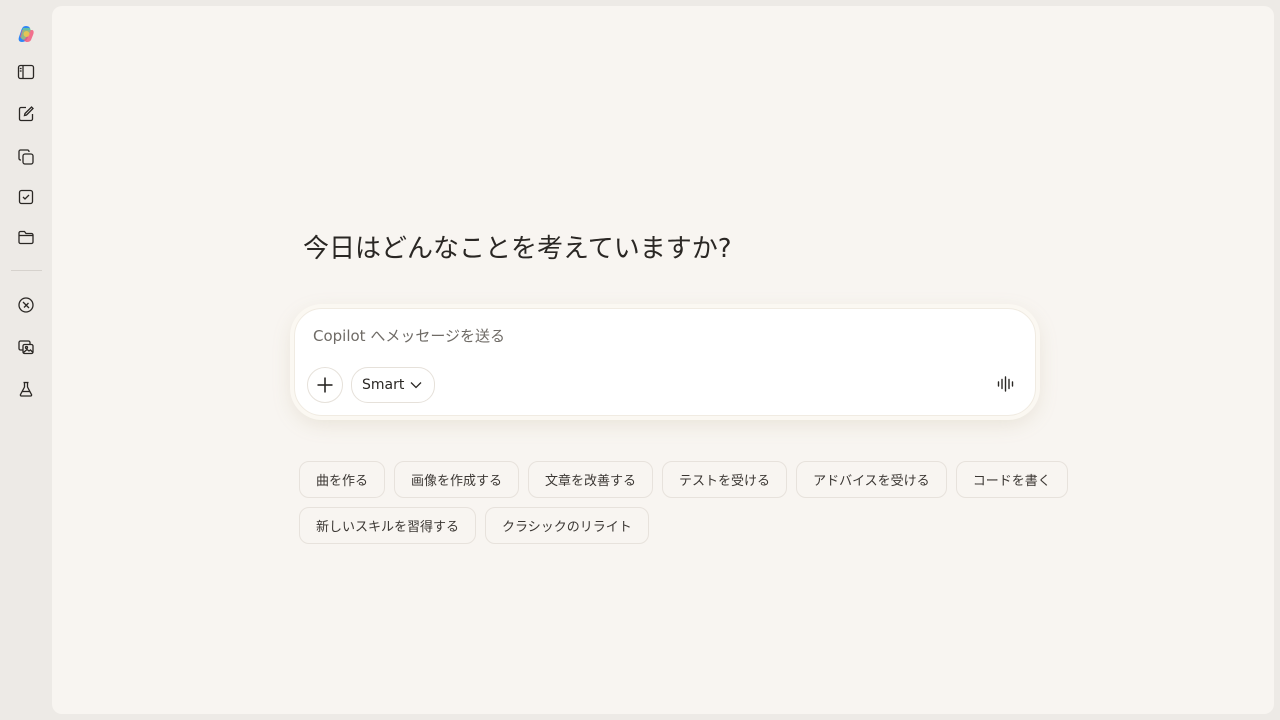 This screenshot has width=1280, height=720. I want to click on sidebar-toggle-icon, so click(26, 72).